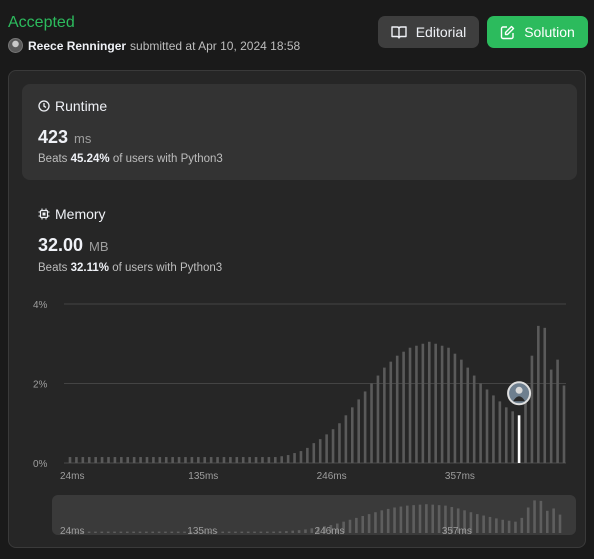  What do you see at coordinates (15, 45) in the screenshot?
I see `user-avatar` at bounding box center [15, 45].